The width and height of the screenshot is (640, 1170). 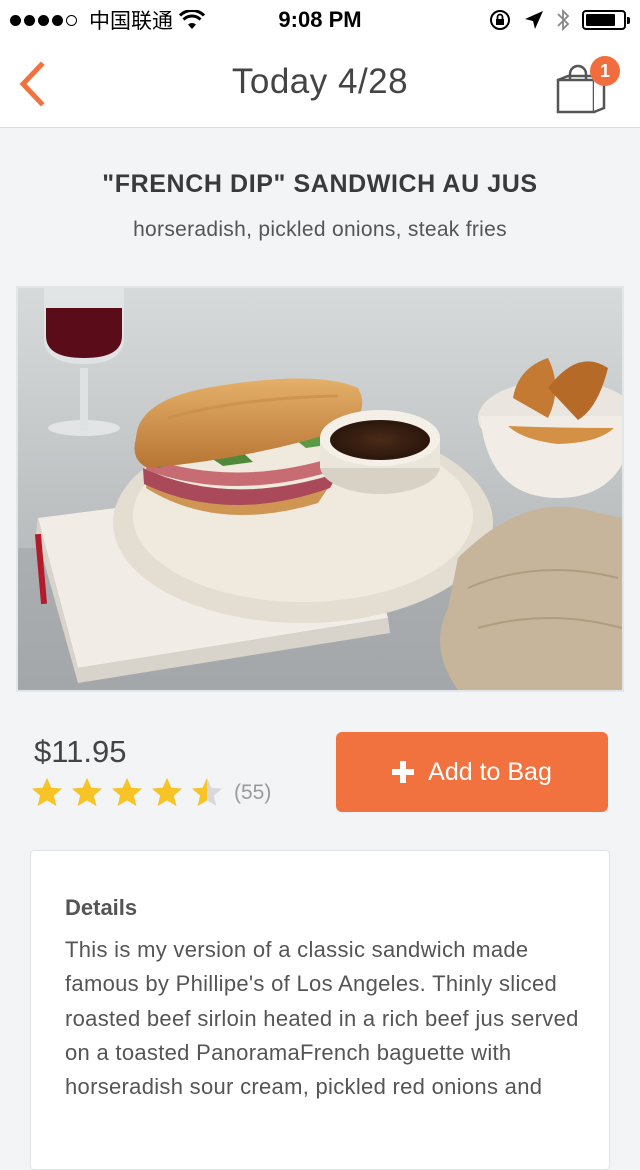 What do you see at coordinates (585, 86) in the screenshot?
I see `shopping-bag-button: 1` at bounding box center [585, 86].